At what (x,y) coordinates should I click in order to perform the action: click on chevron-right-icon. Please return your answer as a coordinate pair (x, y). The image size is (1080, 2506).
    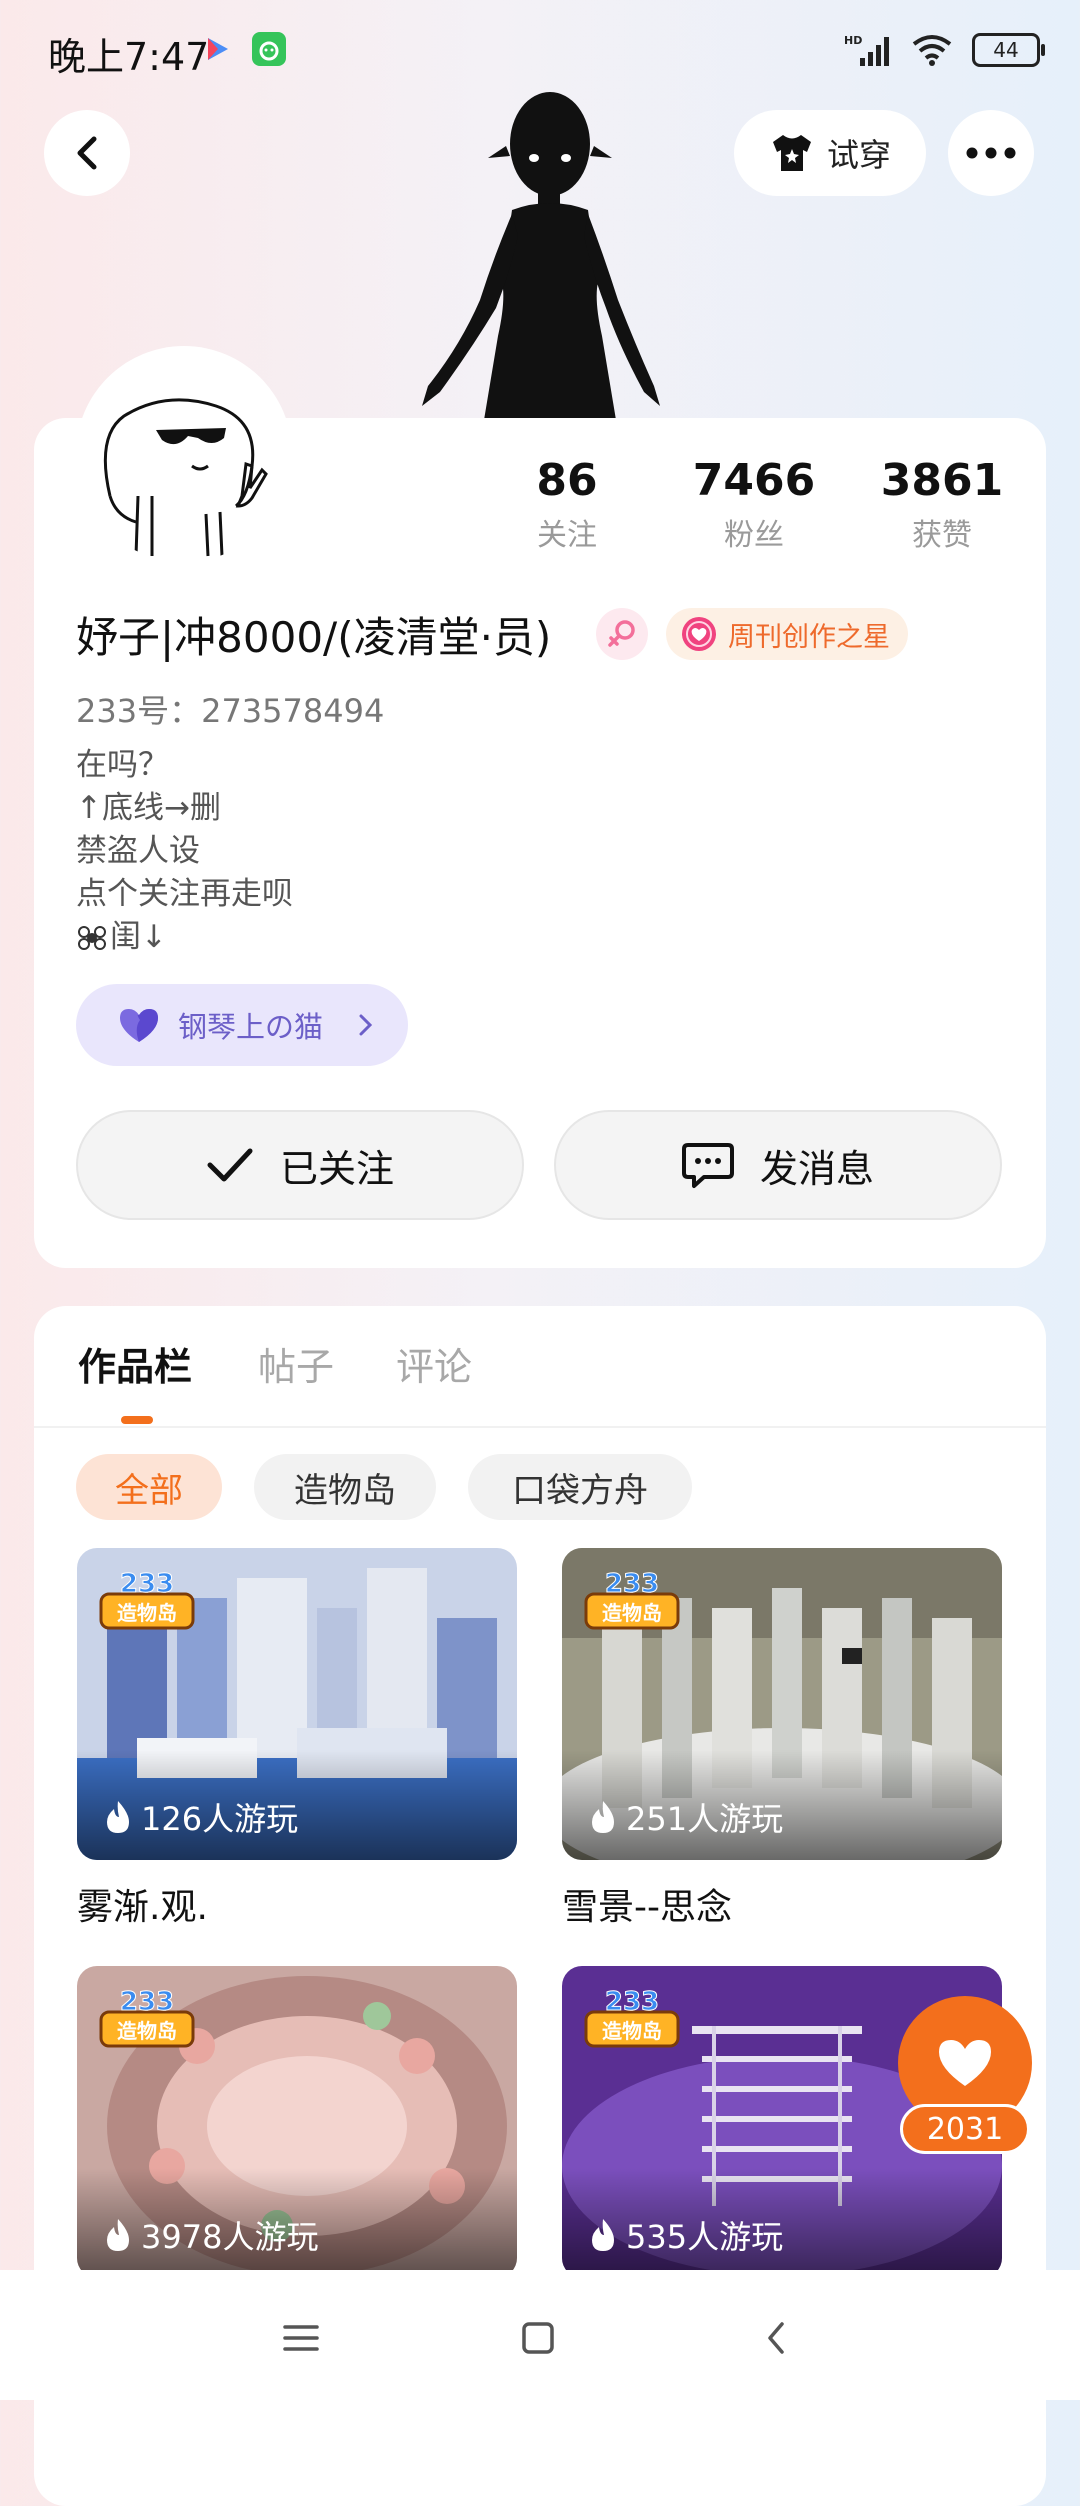
    Looking at the image, I should click on (366, 1025).